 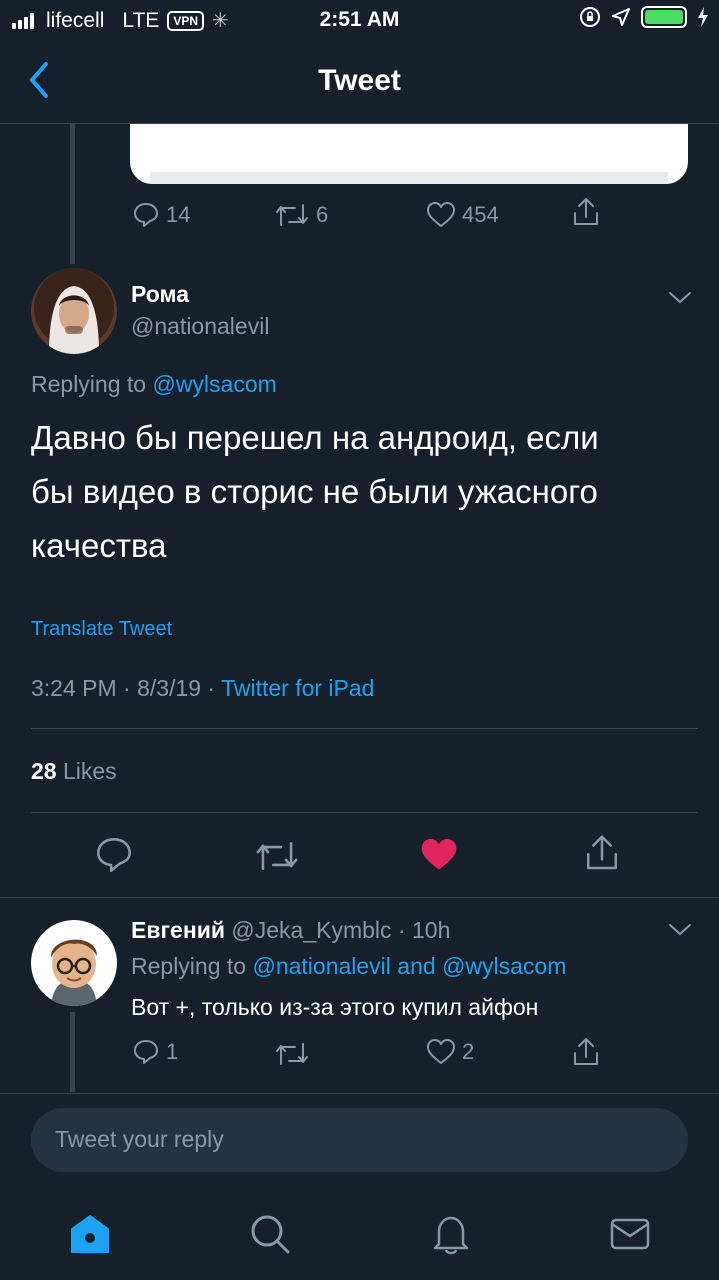 What do you see at coordinates (664, 17) in the screenshot?
I see `battery-icon` at bounding box center [664, 17].